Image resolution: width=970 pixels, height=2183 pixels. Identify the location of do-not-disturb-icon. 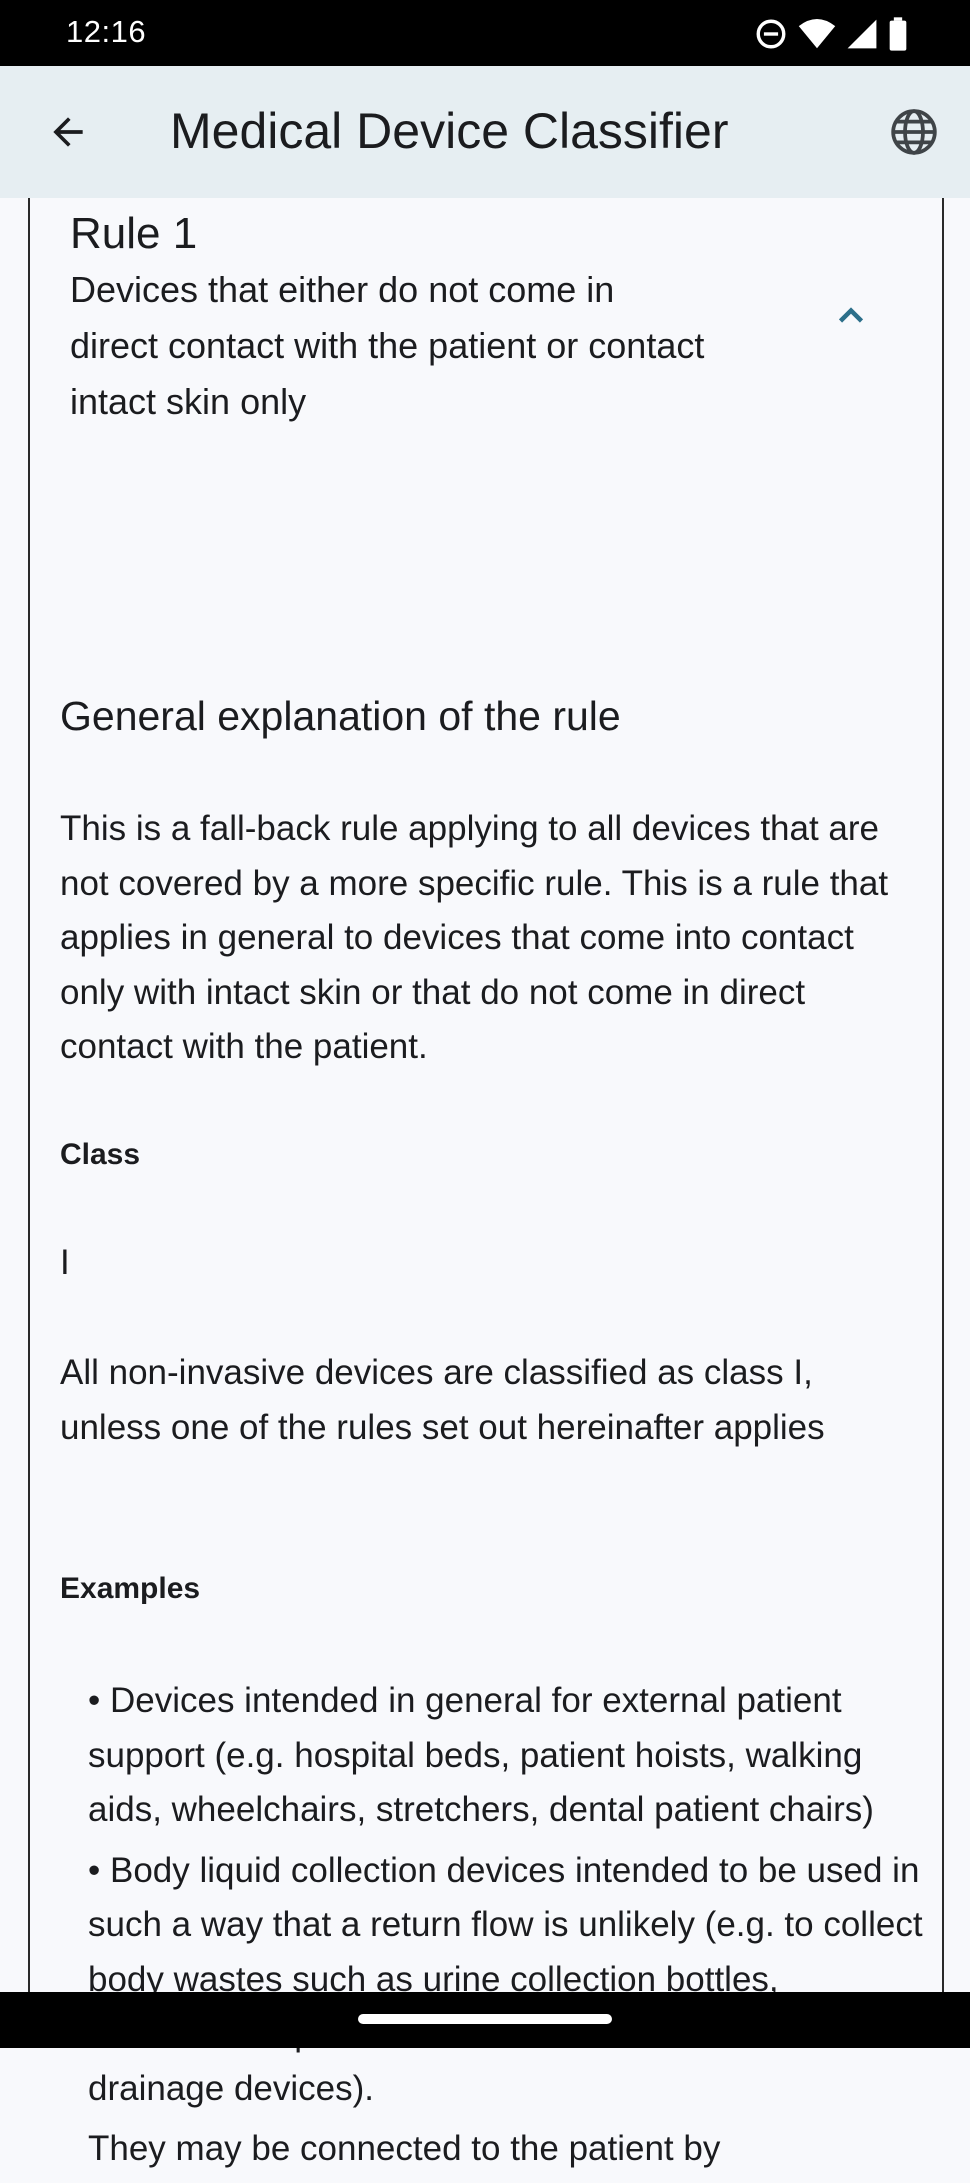
(771, 34).